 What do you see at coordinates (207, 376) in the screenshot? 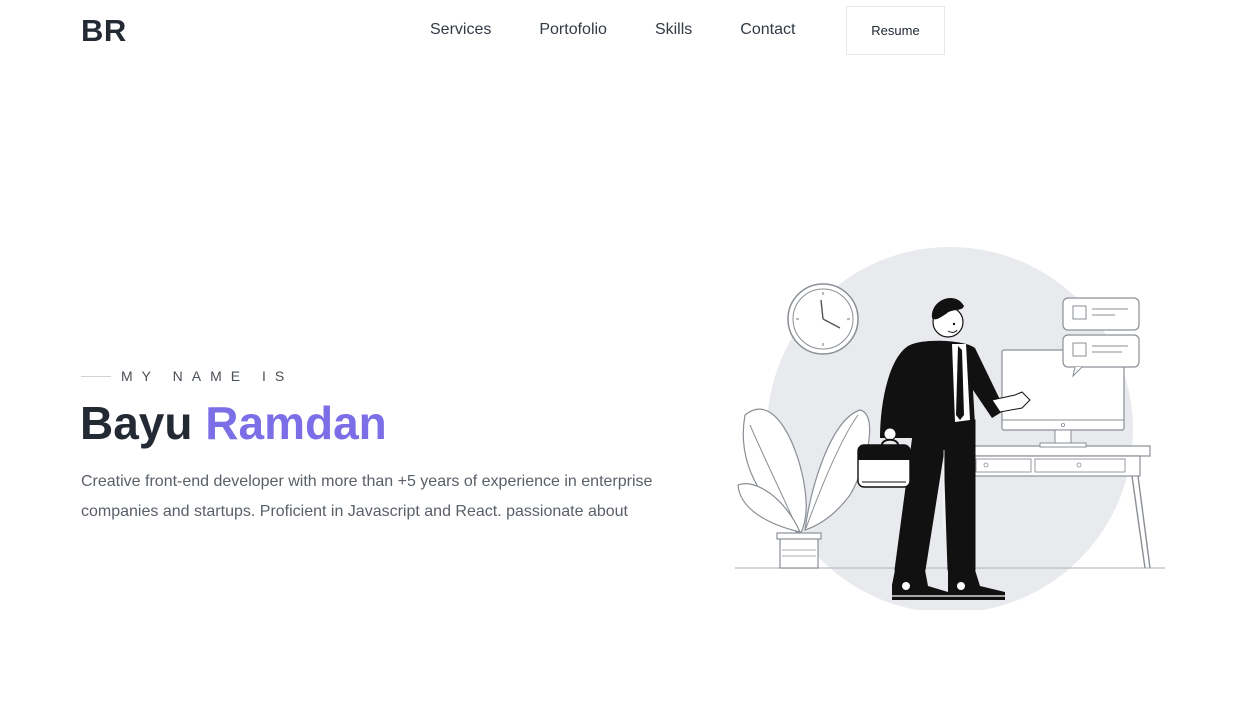
I see `eyebrow-text: MY NAME IS` at bounding box center [207, 376].